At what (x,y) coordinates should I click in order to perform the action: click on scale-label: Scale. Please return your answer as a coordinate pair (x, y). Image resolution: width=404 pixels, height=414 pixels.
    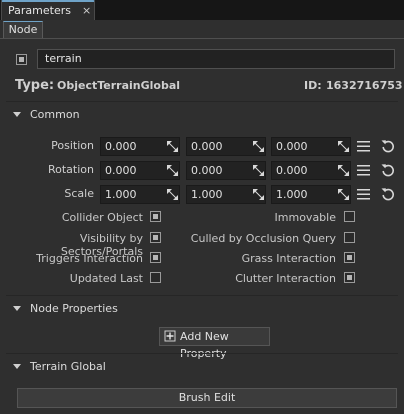
    Looking at the image, I should click on (79, 193).